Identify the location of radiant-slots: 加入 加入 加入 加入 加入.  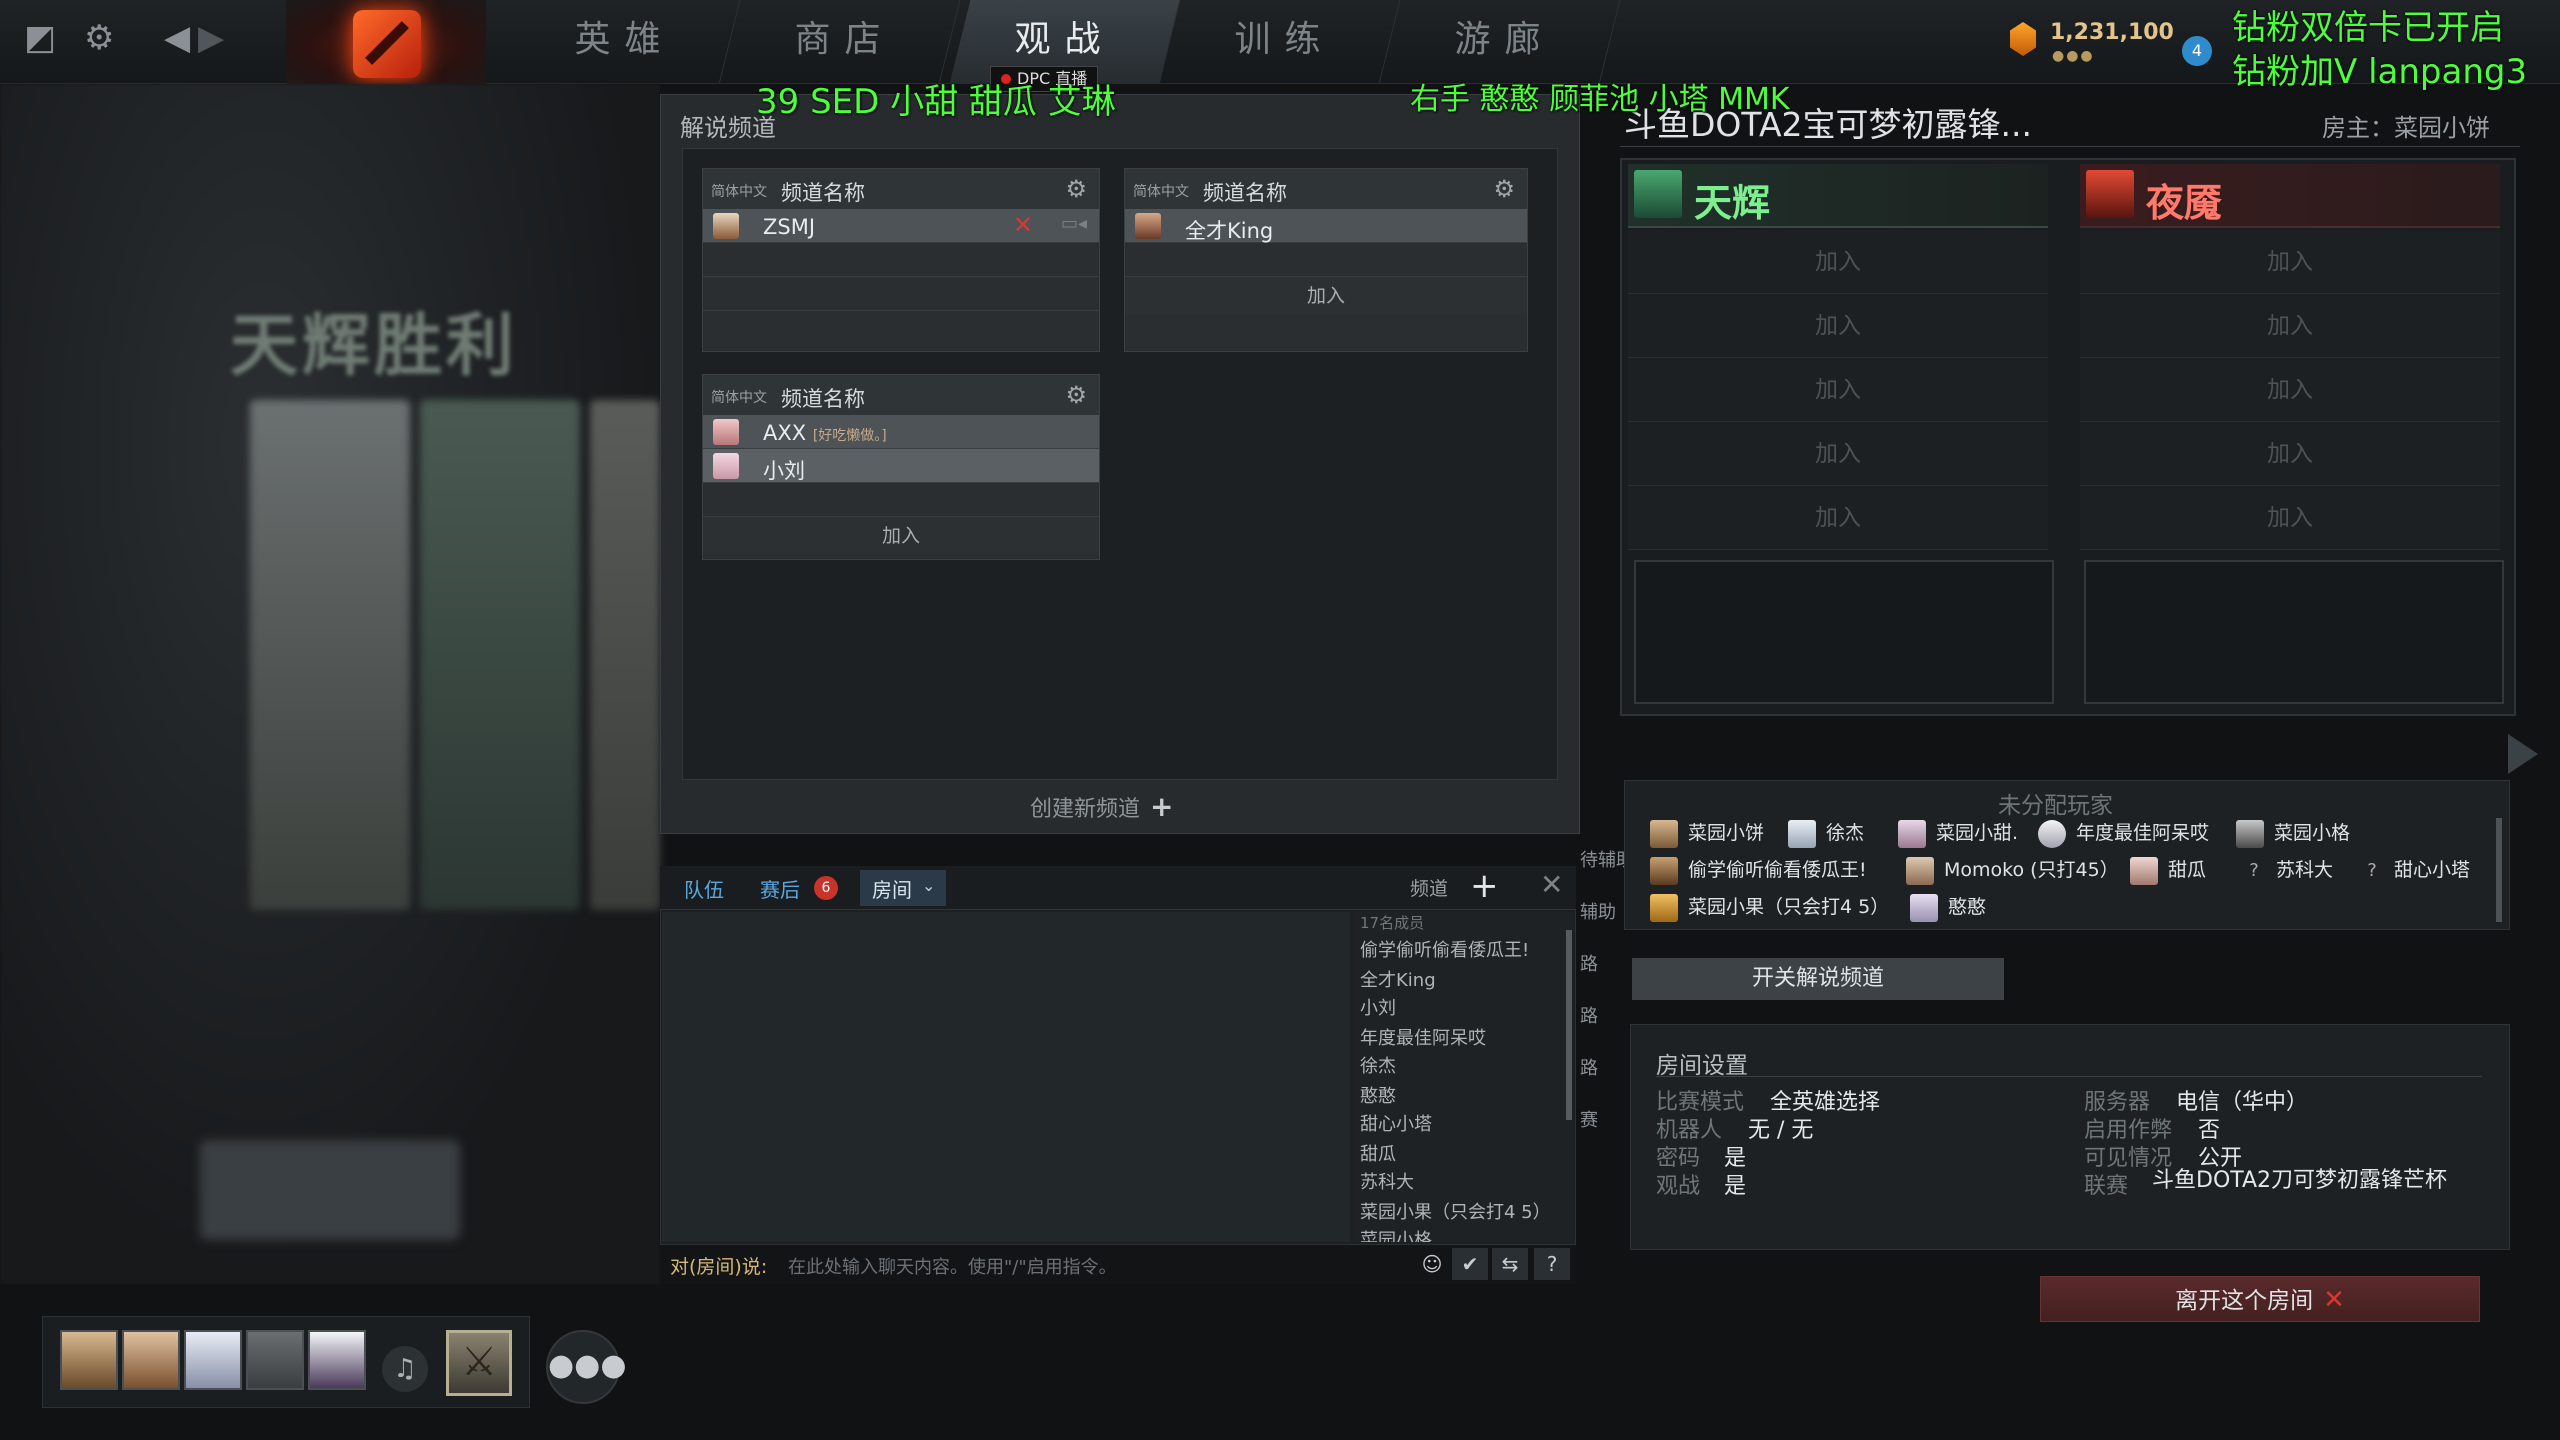
(1838, 390).